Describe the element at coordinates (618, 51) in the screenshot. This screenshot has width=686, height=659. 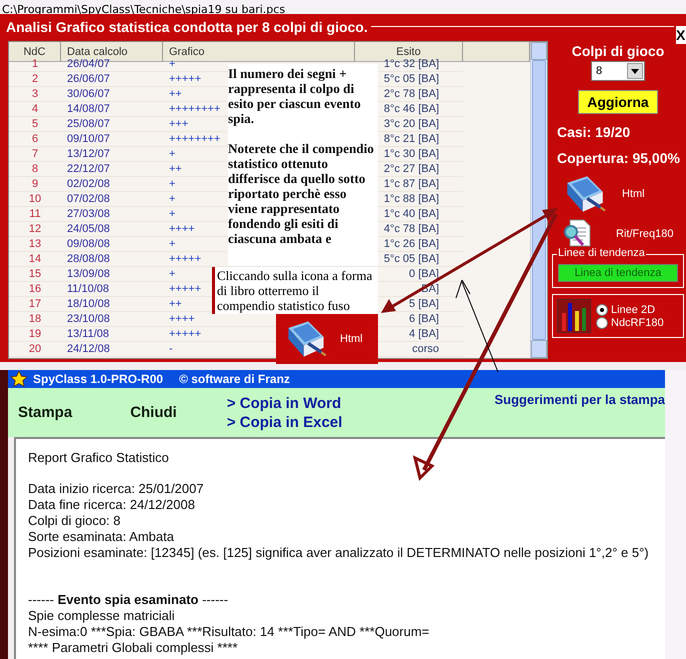
I see `rounds-label: Colpi di gioco` at that location.